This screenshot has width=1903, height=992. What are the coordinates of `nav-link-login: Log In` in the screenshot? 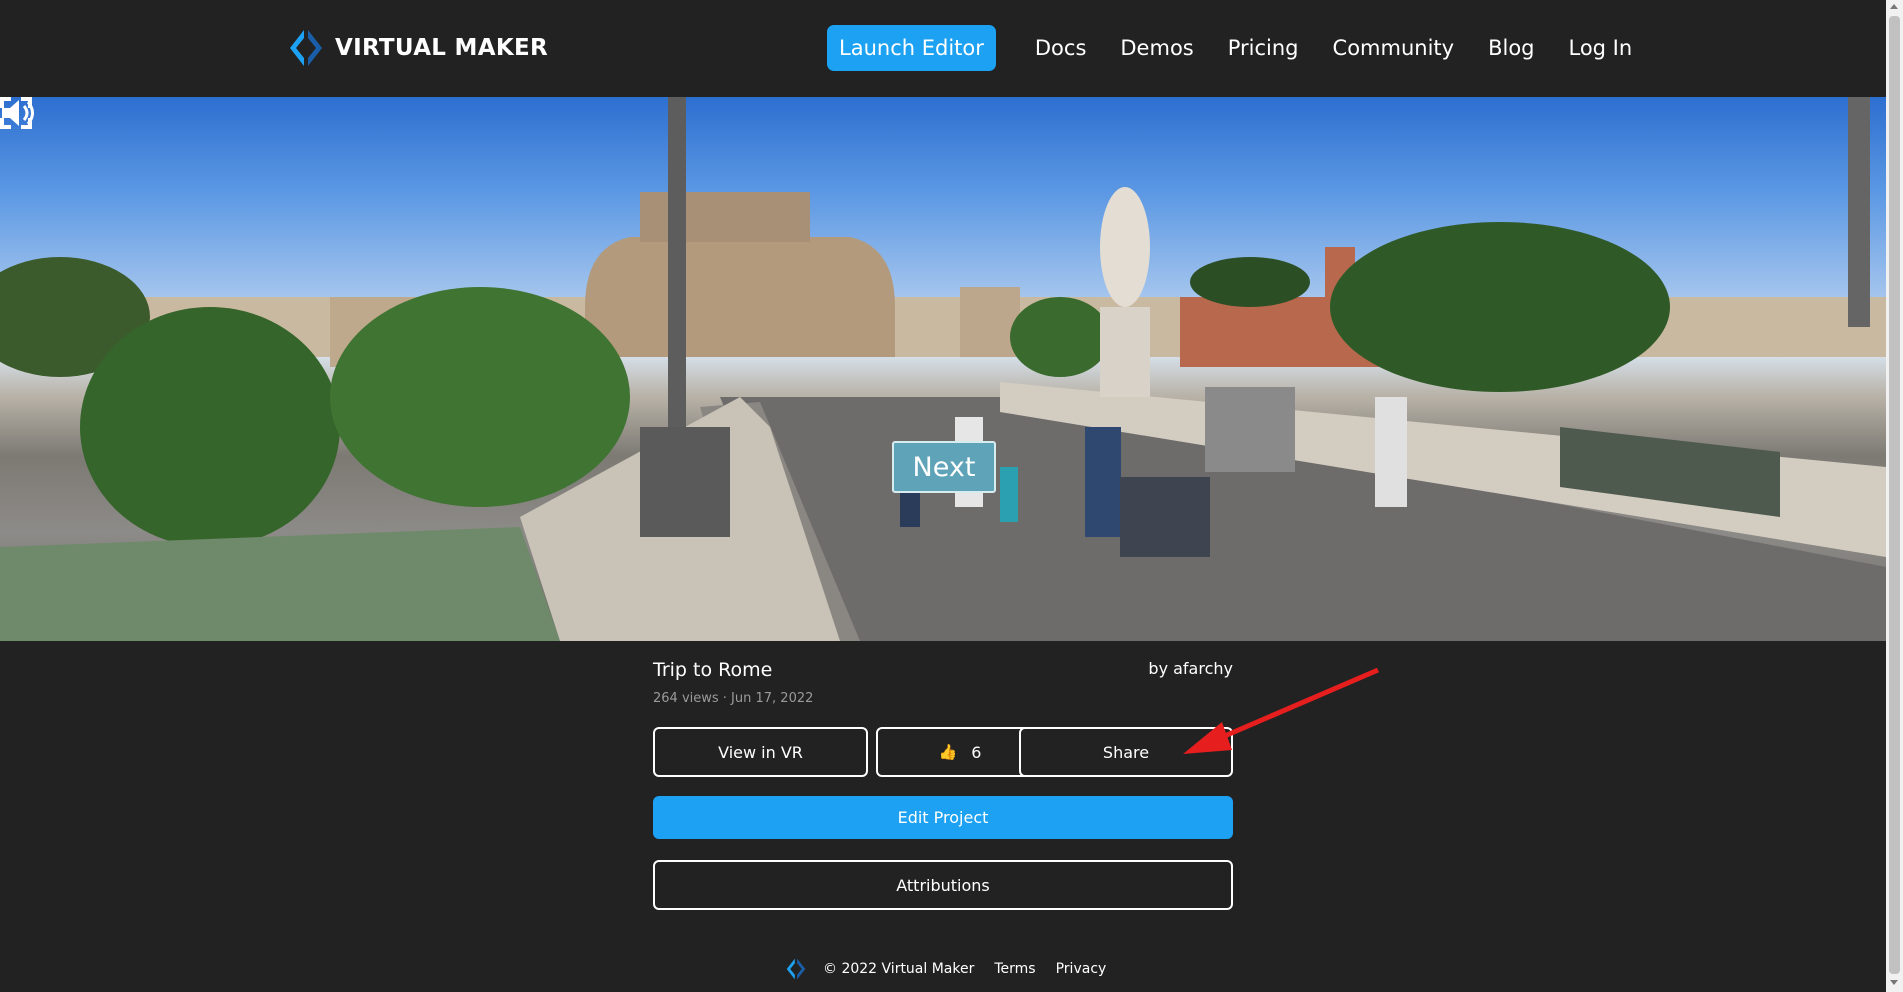 It's located at (1601, 48).